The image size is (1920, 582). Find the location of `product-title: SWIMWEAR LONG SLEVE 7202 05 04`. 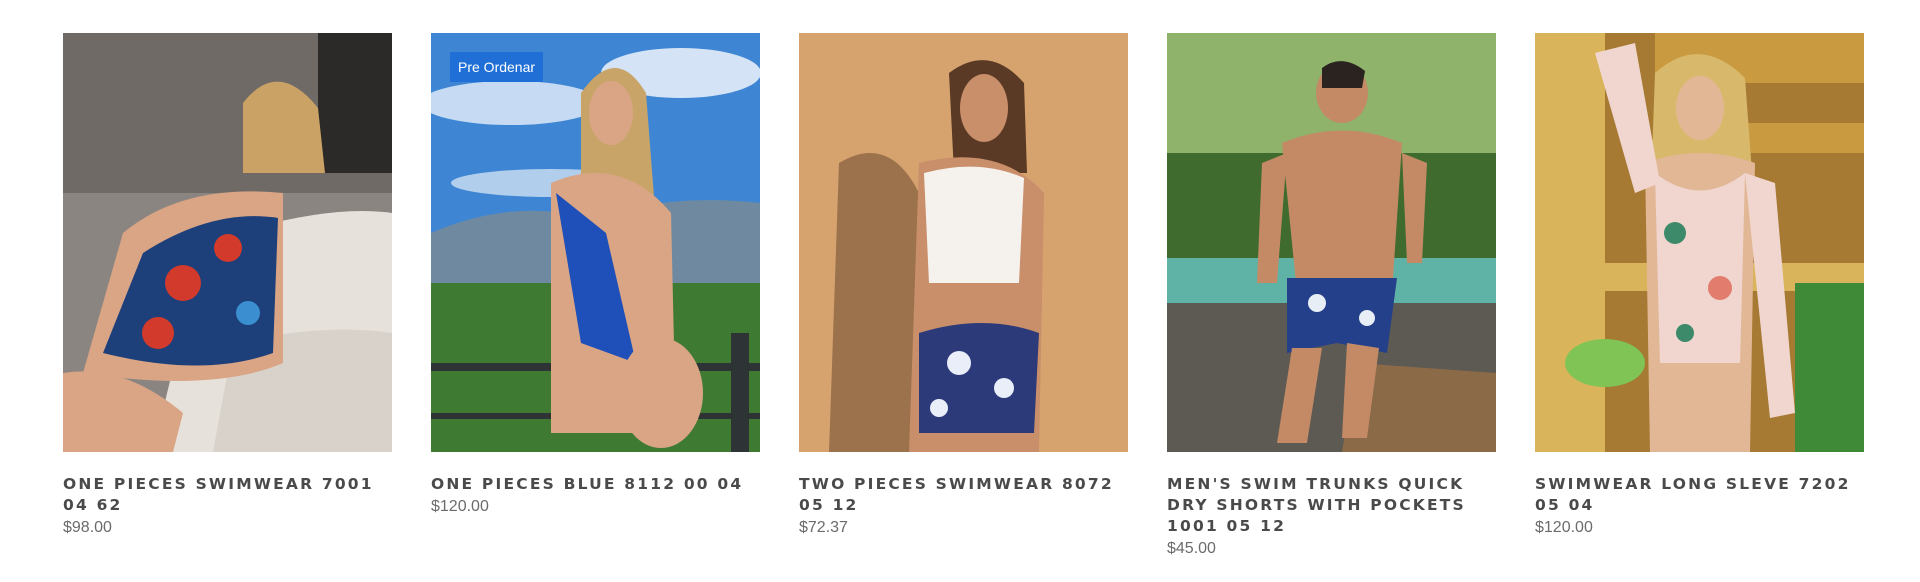

product-title: SWIMWEAR LONG SLEVE 7202 05 04 is located at coordinates (1699, 495).